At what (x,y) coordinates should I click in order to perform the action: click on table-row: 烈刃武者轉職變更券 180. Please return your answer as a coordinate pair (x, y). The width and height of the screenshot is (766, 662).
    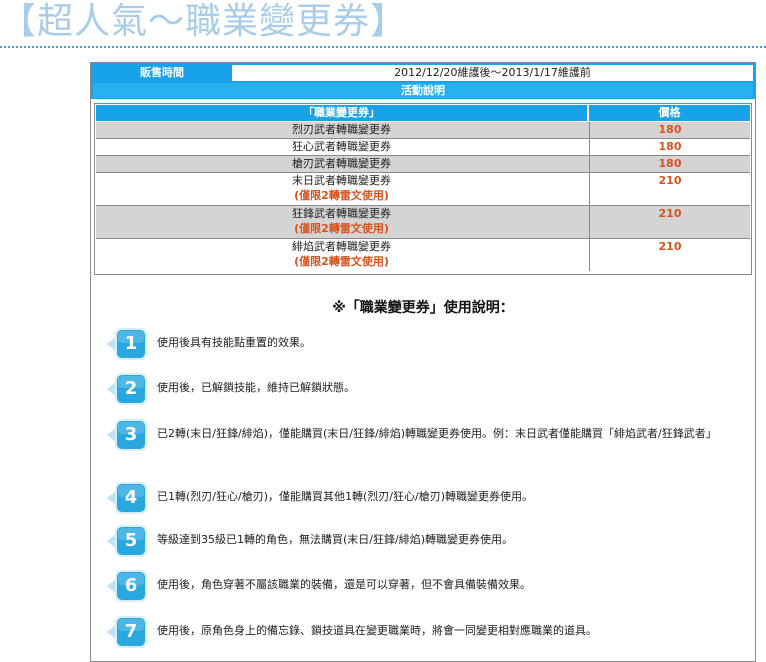
    Looking at the image, I should click on (423, 130).